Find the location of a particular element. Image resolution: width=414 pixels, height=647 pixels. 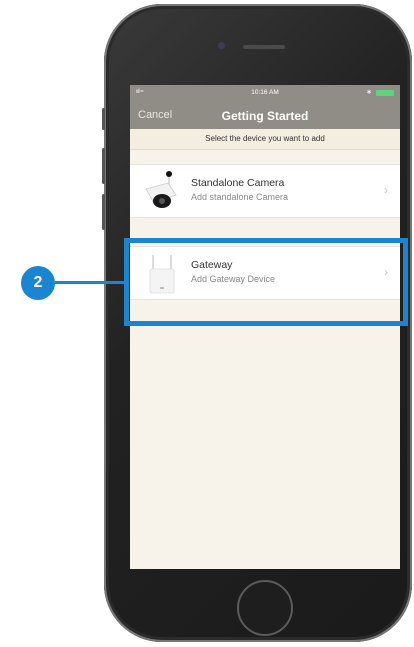

device-name: Standalone Camera is located at coordinates (238, 183).